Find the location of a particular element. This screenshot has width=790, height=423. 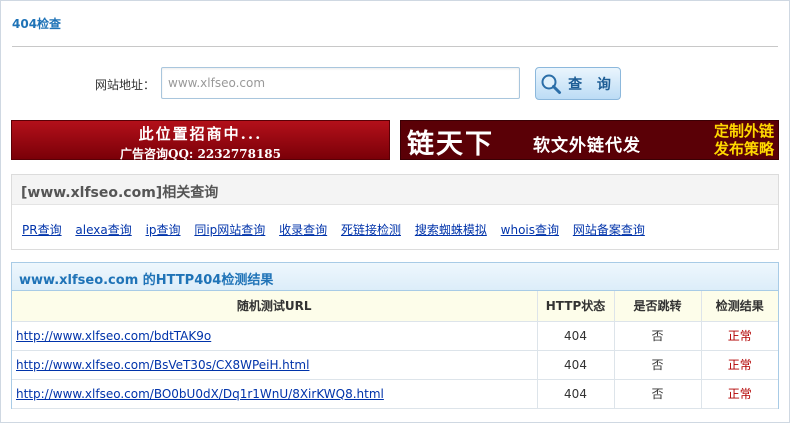

query-button: 查 询 is located at coordinates (578, 83).